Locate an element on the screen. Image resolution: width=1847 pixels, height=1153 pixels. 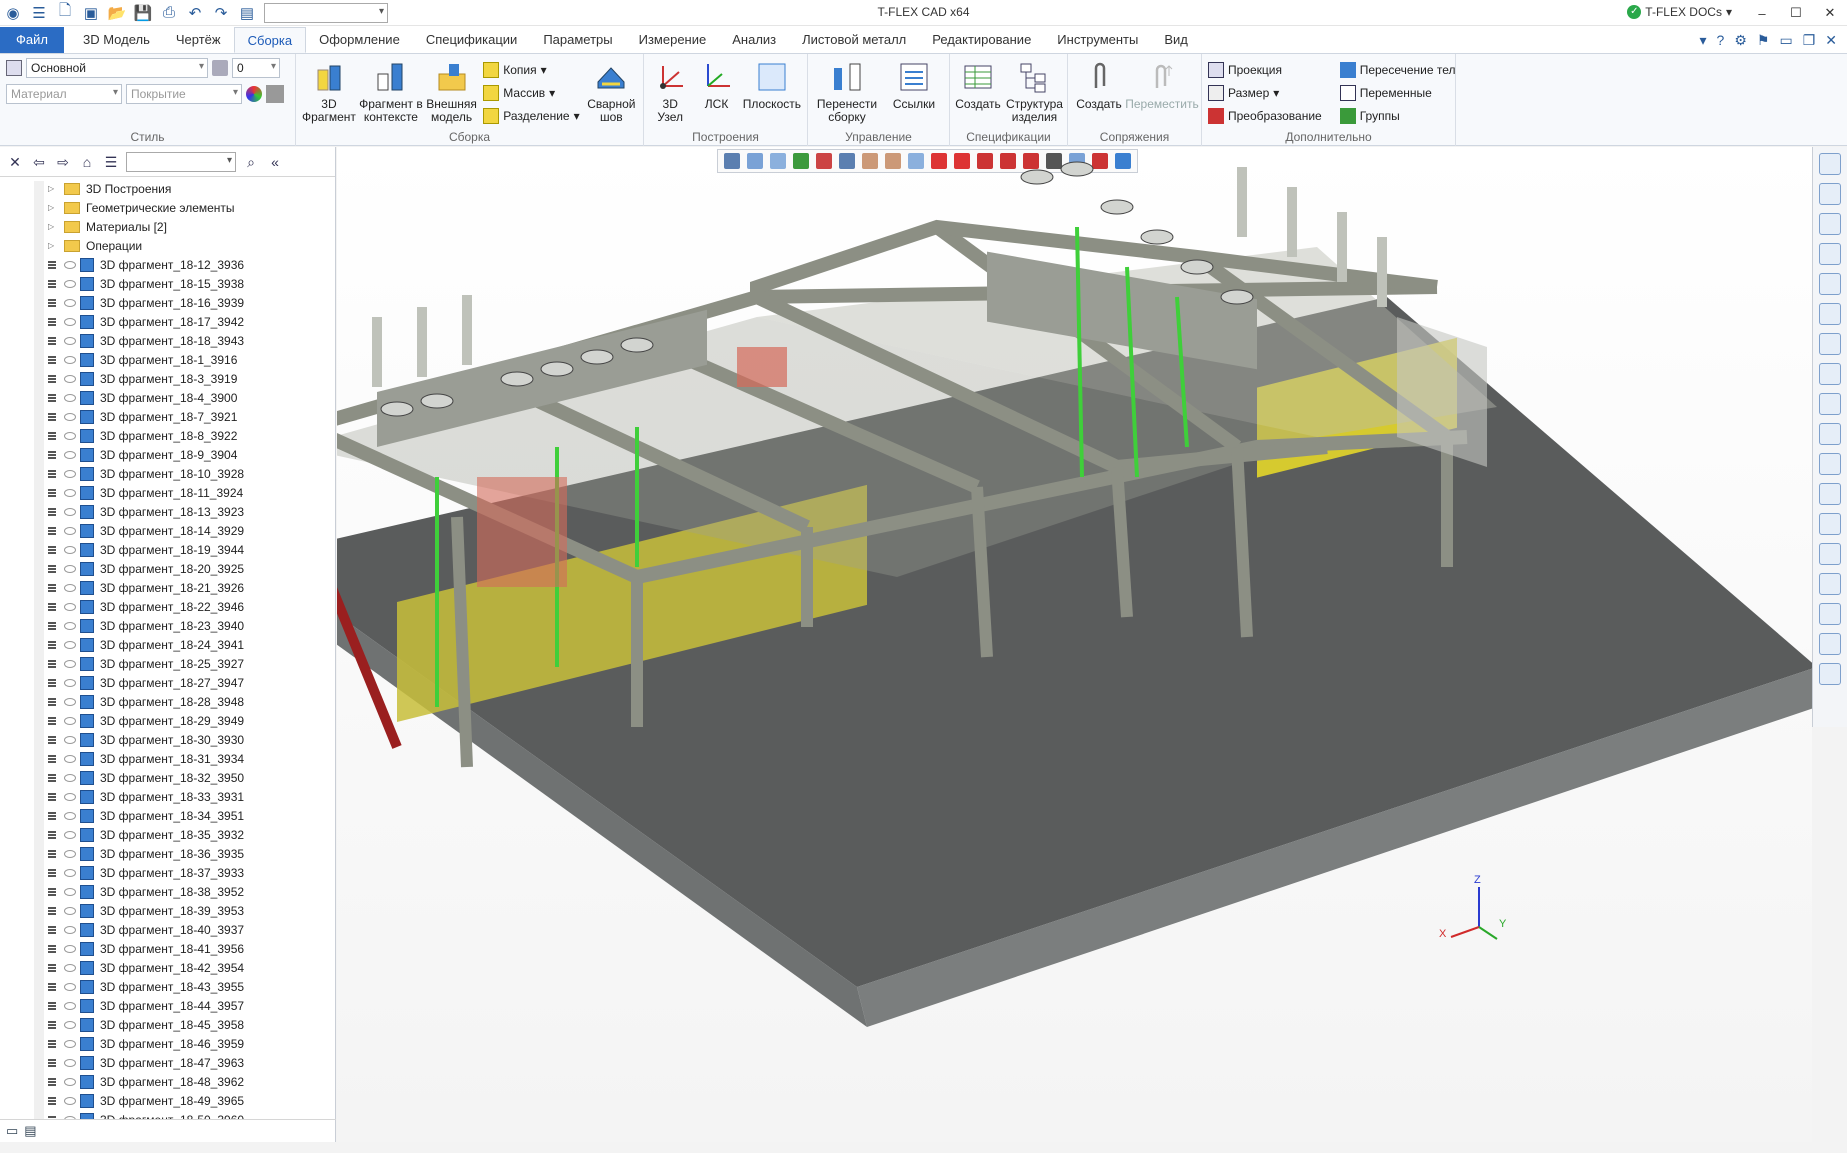
tab-assembly: Сборка is located at coordinates (270, 40).